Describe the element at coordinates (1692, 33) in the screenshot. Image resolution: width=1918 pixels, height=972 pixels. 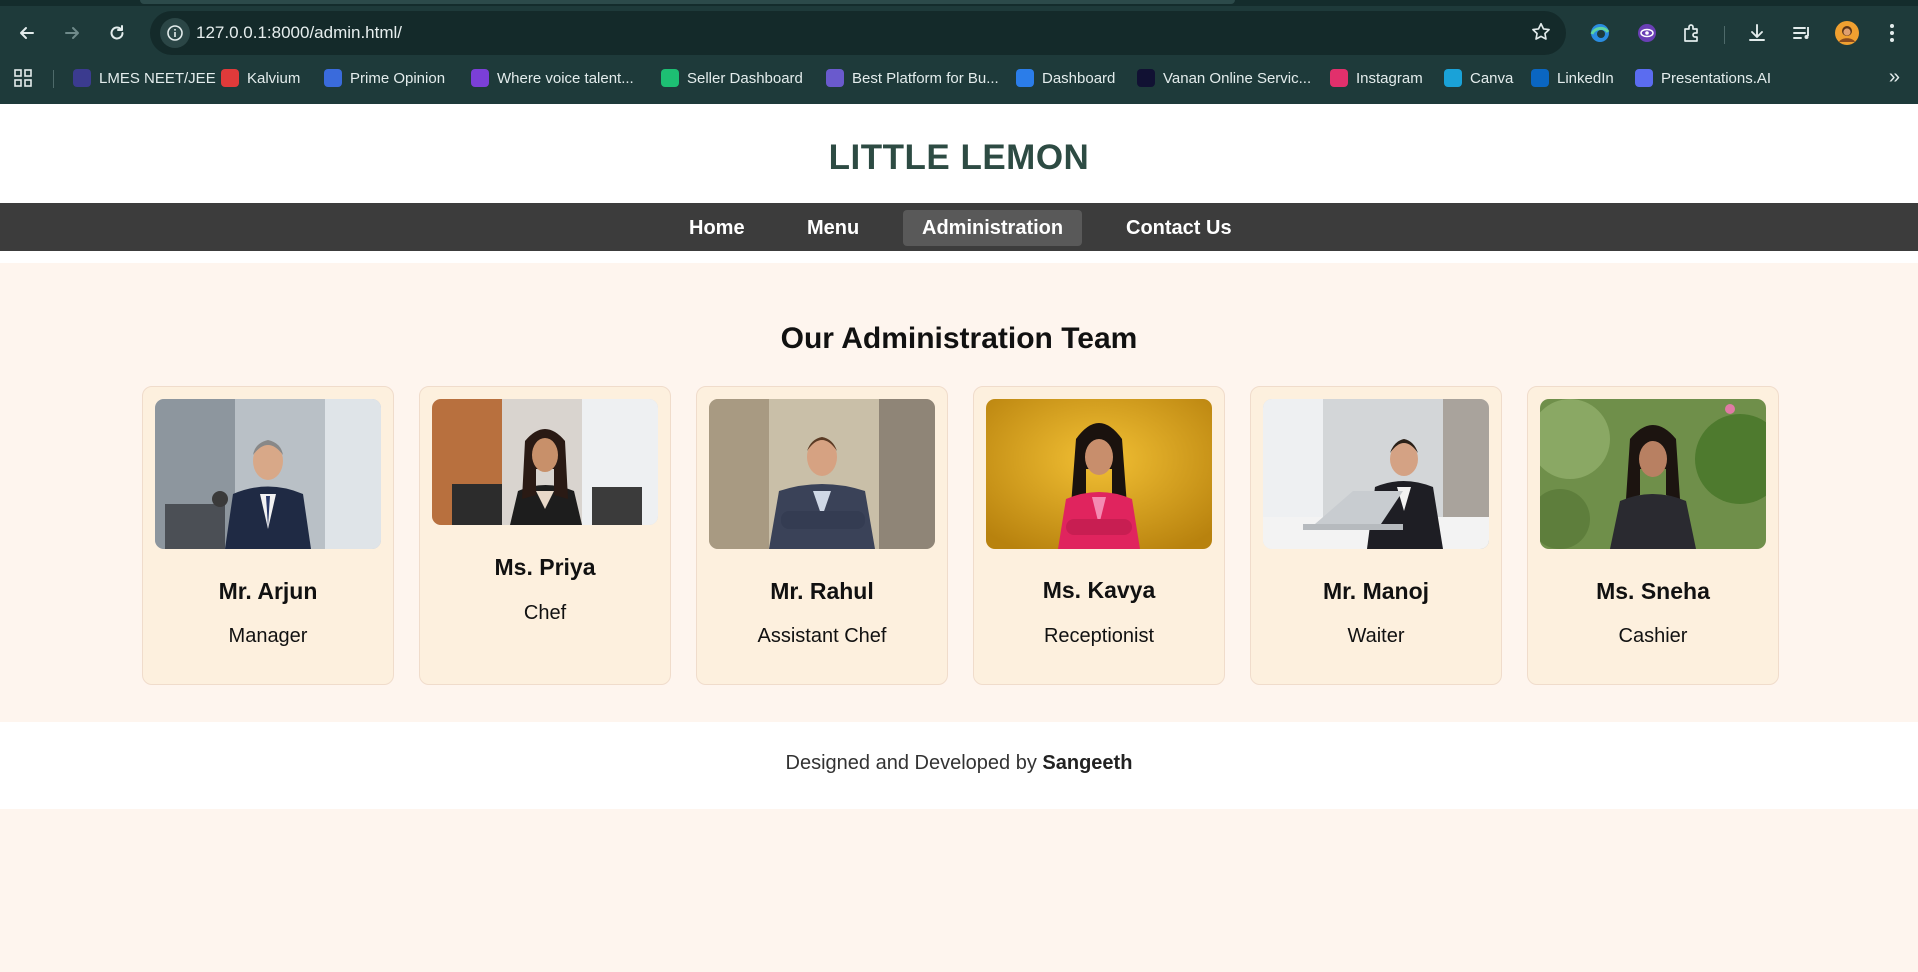
I see `extensions-puzzle-icon` at that location.